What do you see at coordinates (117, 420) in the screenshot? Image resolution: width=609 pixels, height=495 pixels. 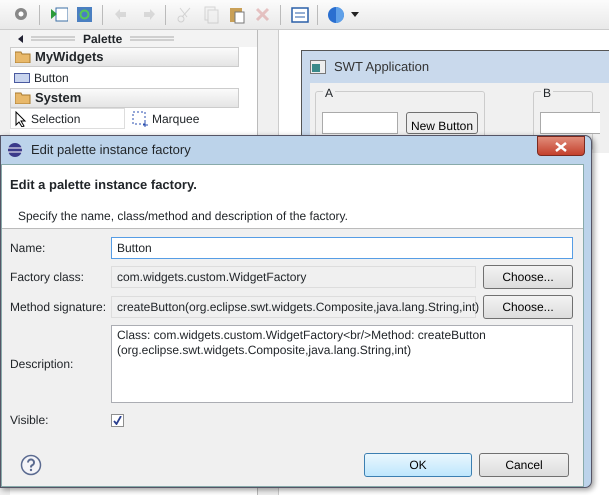 I see `checkbox` at bounding box center [117, 420].